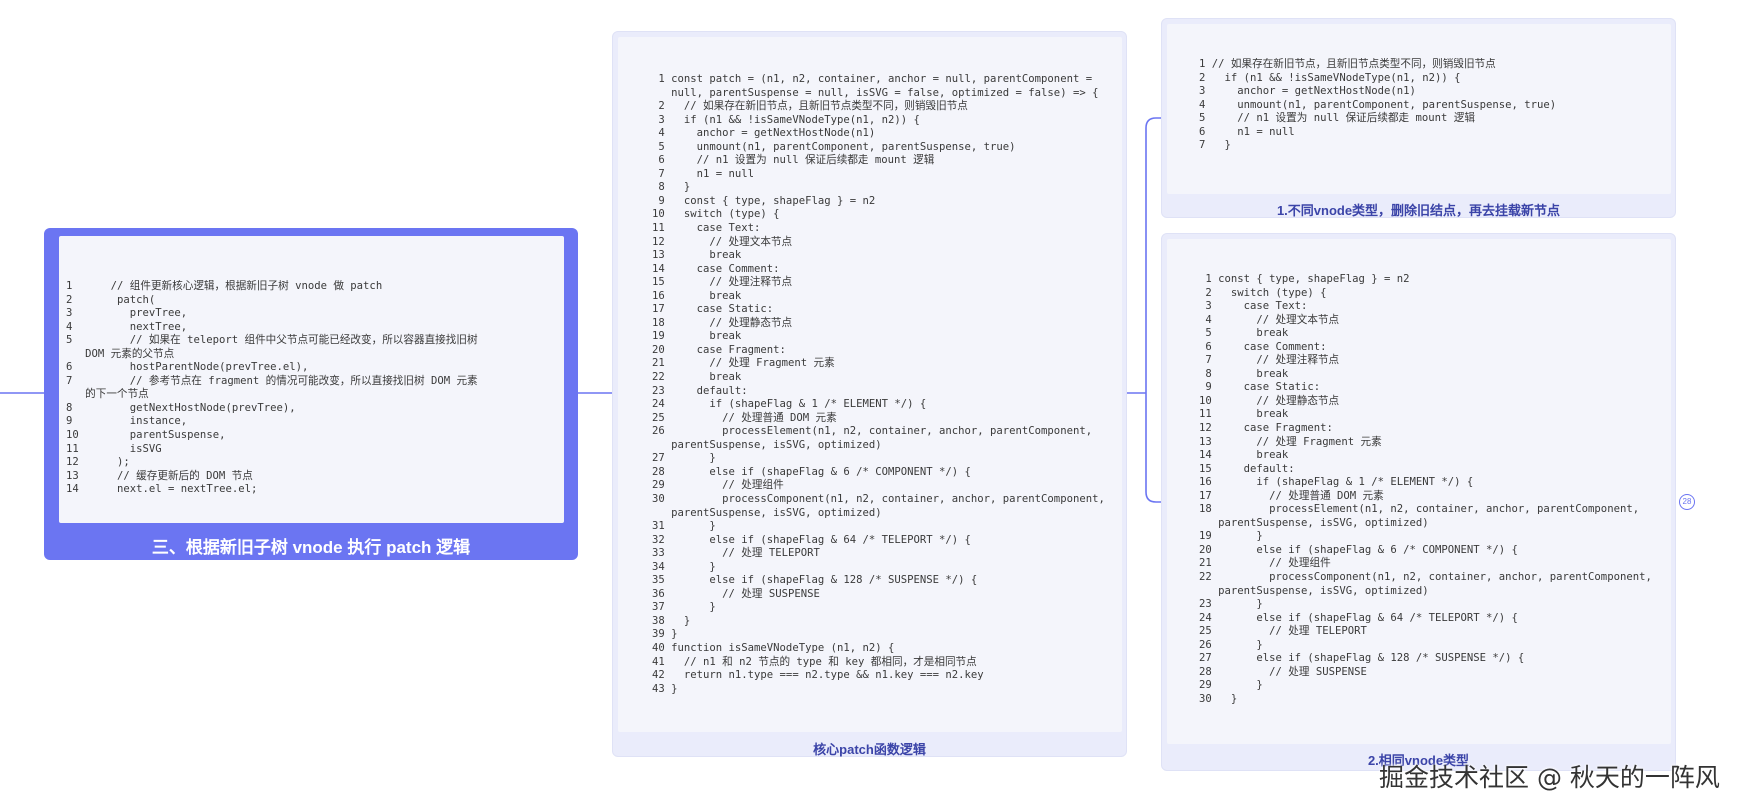 Image resolution: width=1738 pixels, height=810 pixels. What do you see at coordinates (697, 295) in the screenshot?
I see `core-line: 16 break` at bounding box center [697, 295].